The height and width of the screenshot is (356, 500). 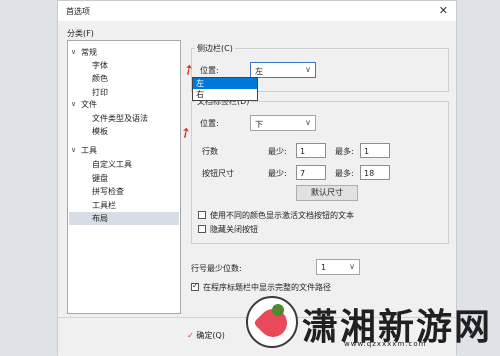 I want to click on tree-item-templates: 模板, so click(x=100, y=131).